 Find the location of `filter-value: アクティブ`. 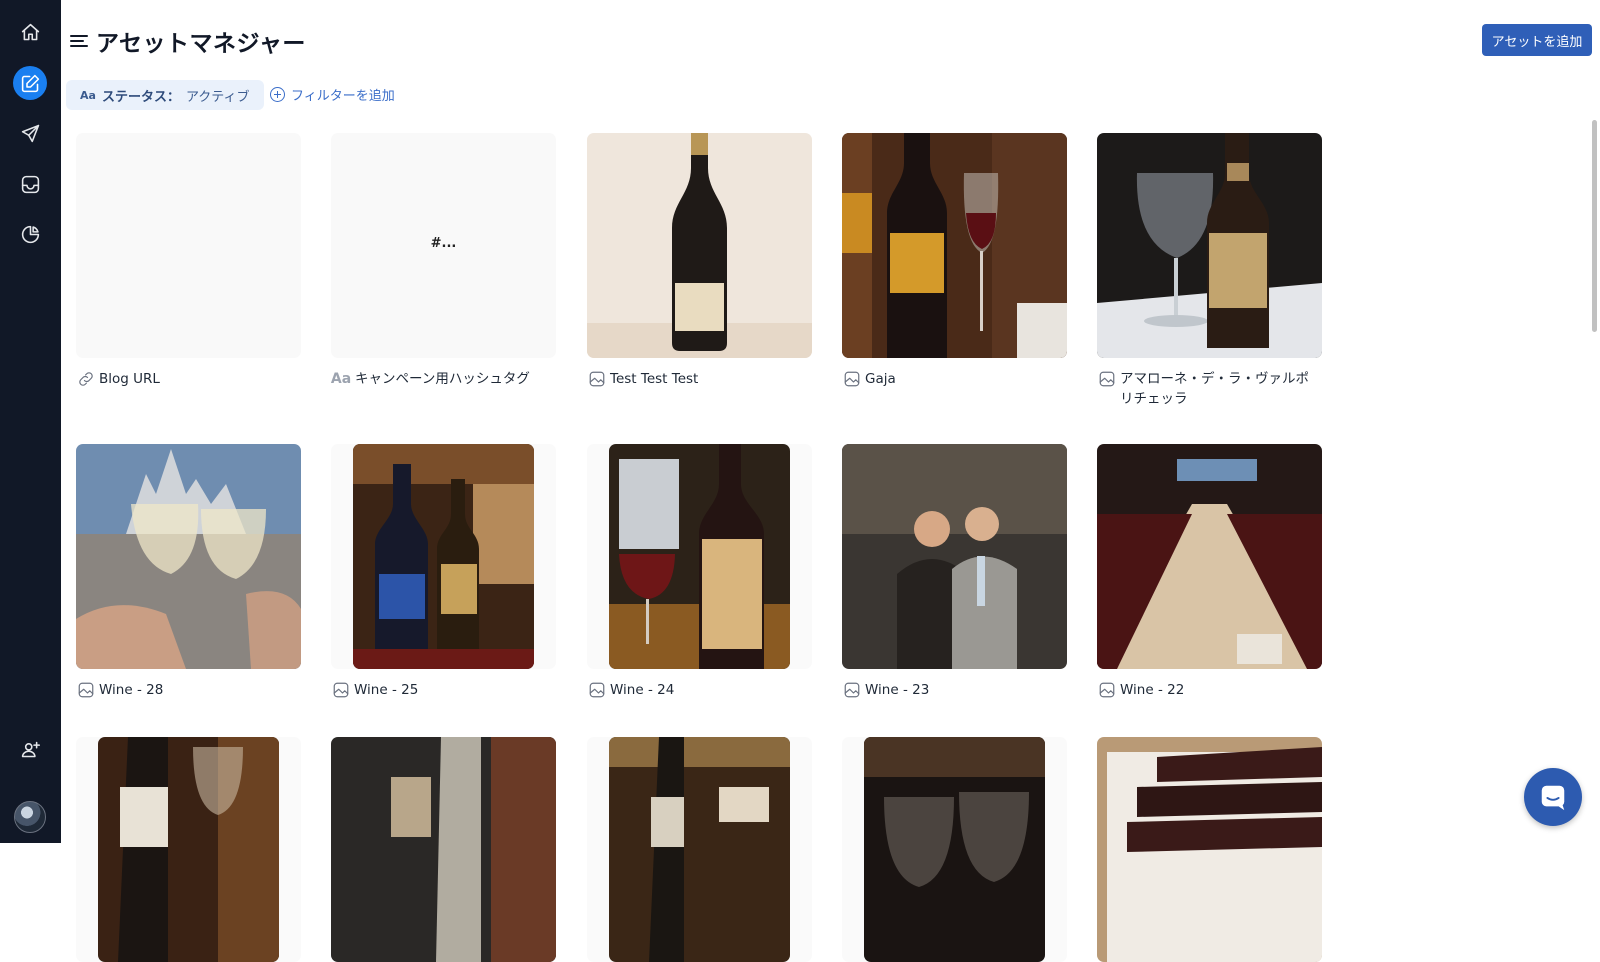

filter-value: アクティブ is located at coordinates (217, 97).